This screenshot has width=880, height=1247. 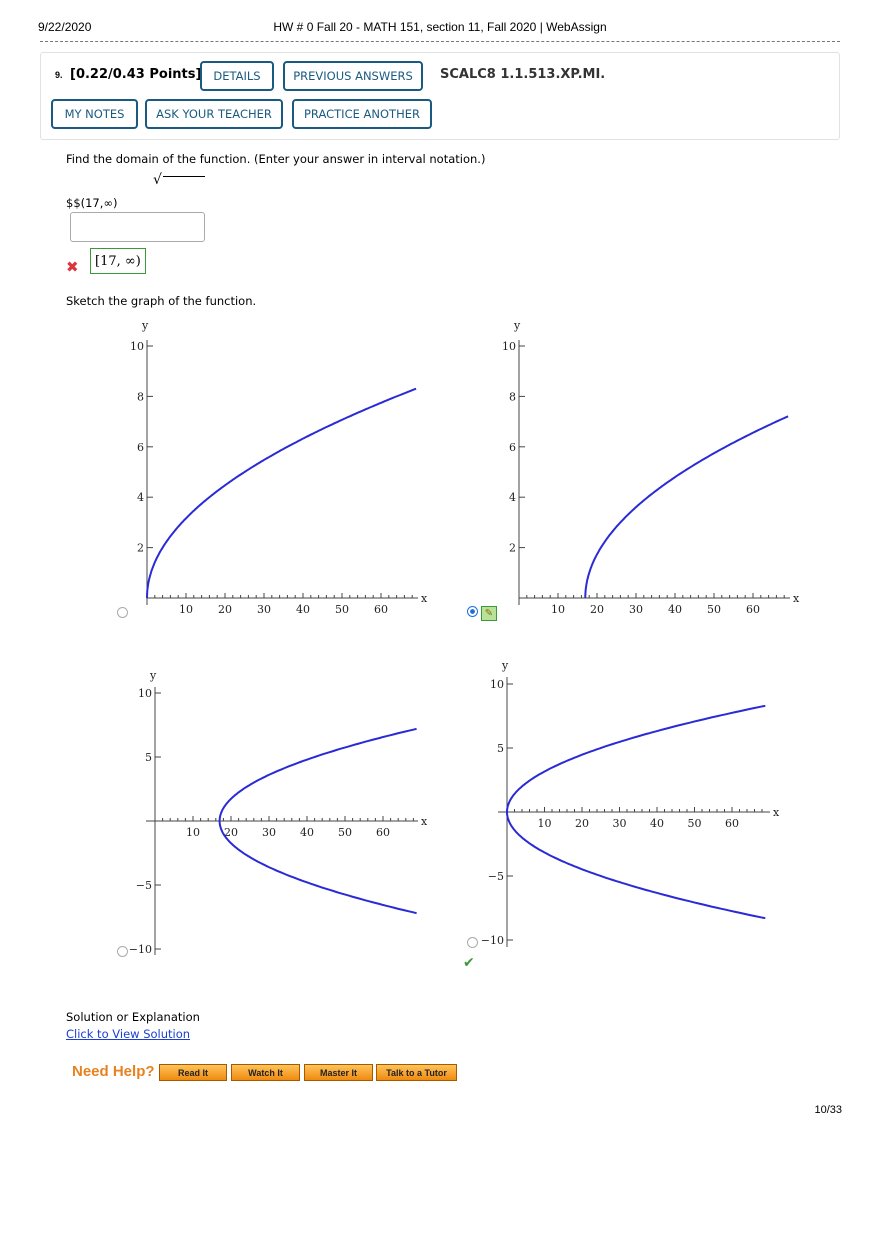 I want to click on header-divider, so click(x=440, y=41).